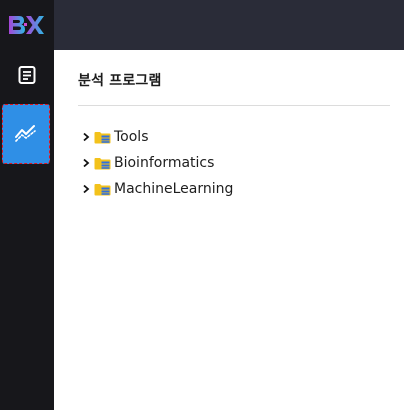  What do you see at coordinates (131, 137) in the screenshot?
I see `tree-item-label: Tools` at bounding box center [131, 137].